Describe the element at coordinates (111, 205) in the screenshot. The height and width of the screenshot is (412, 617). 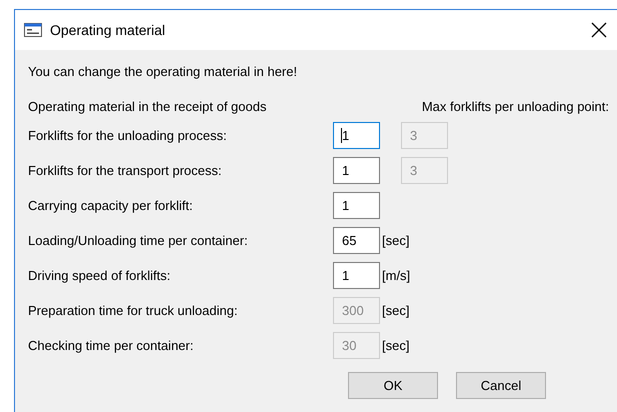
I see `field-label: Carrying capacity per forklift:` at that location.